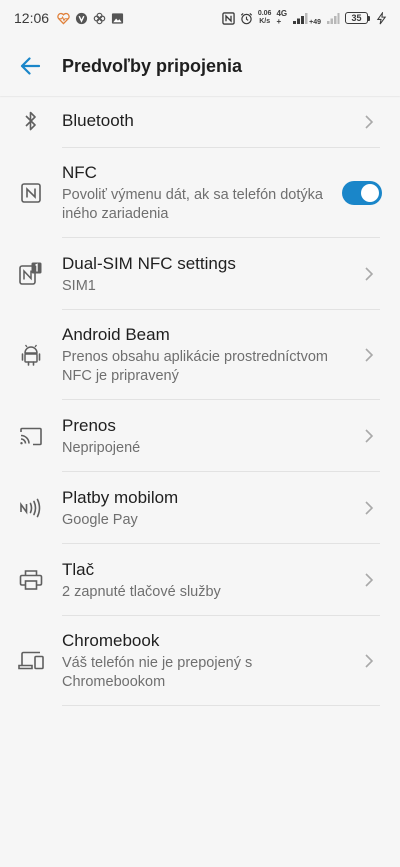 The width and height of the screenshot is (400, 867). I want to click on back-button, so click(30, 66).